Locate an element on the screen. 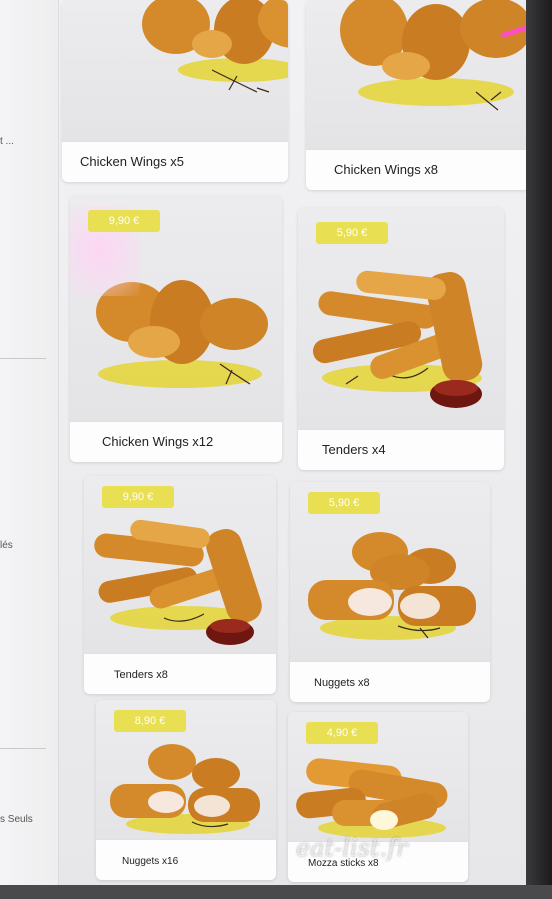 This screenshot has width=552, height=899. product-name: Nuggets x8 is located at coordinates (342, 683).